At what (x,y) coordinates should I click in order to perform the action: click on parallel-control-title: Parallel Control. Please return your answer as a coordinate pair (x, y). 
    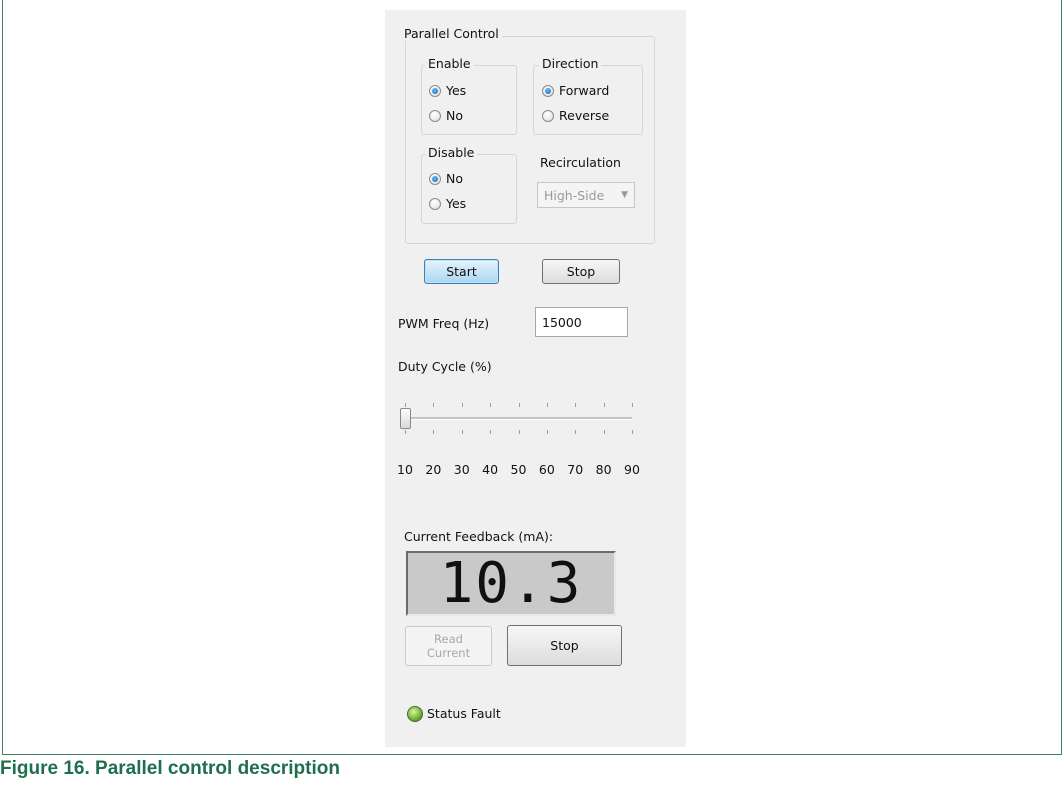
    Looking at the image, I should click on (451, 33).